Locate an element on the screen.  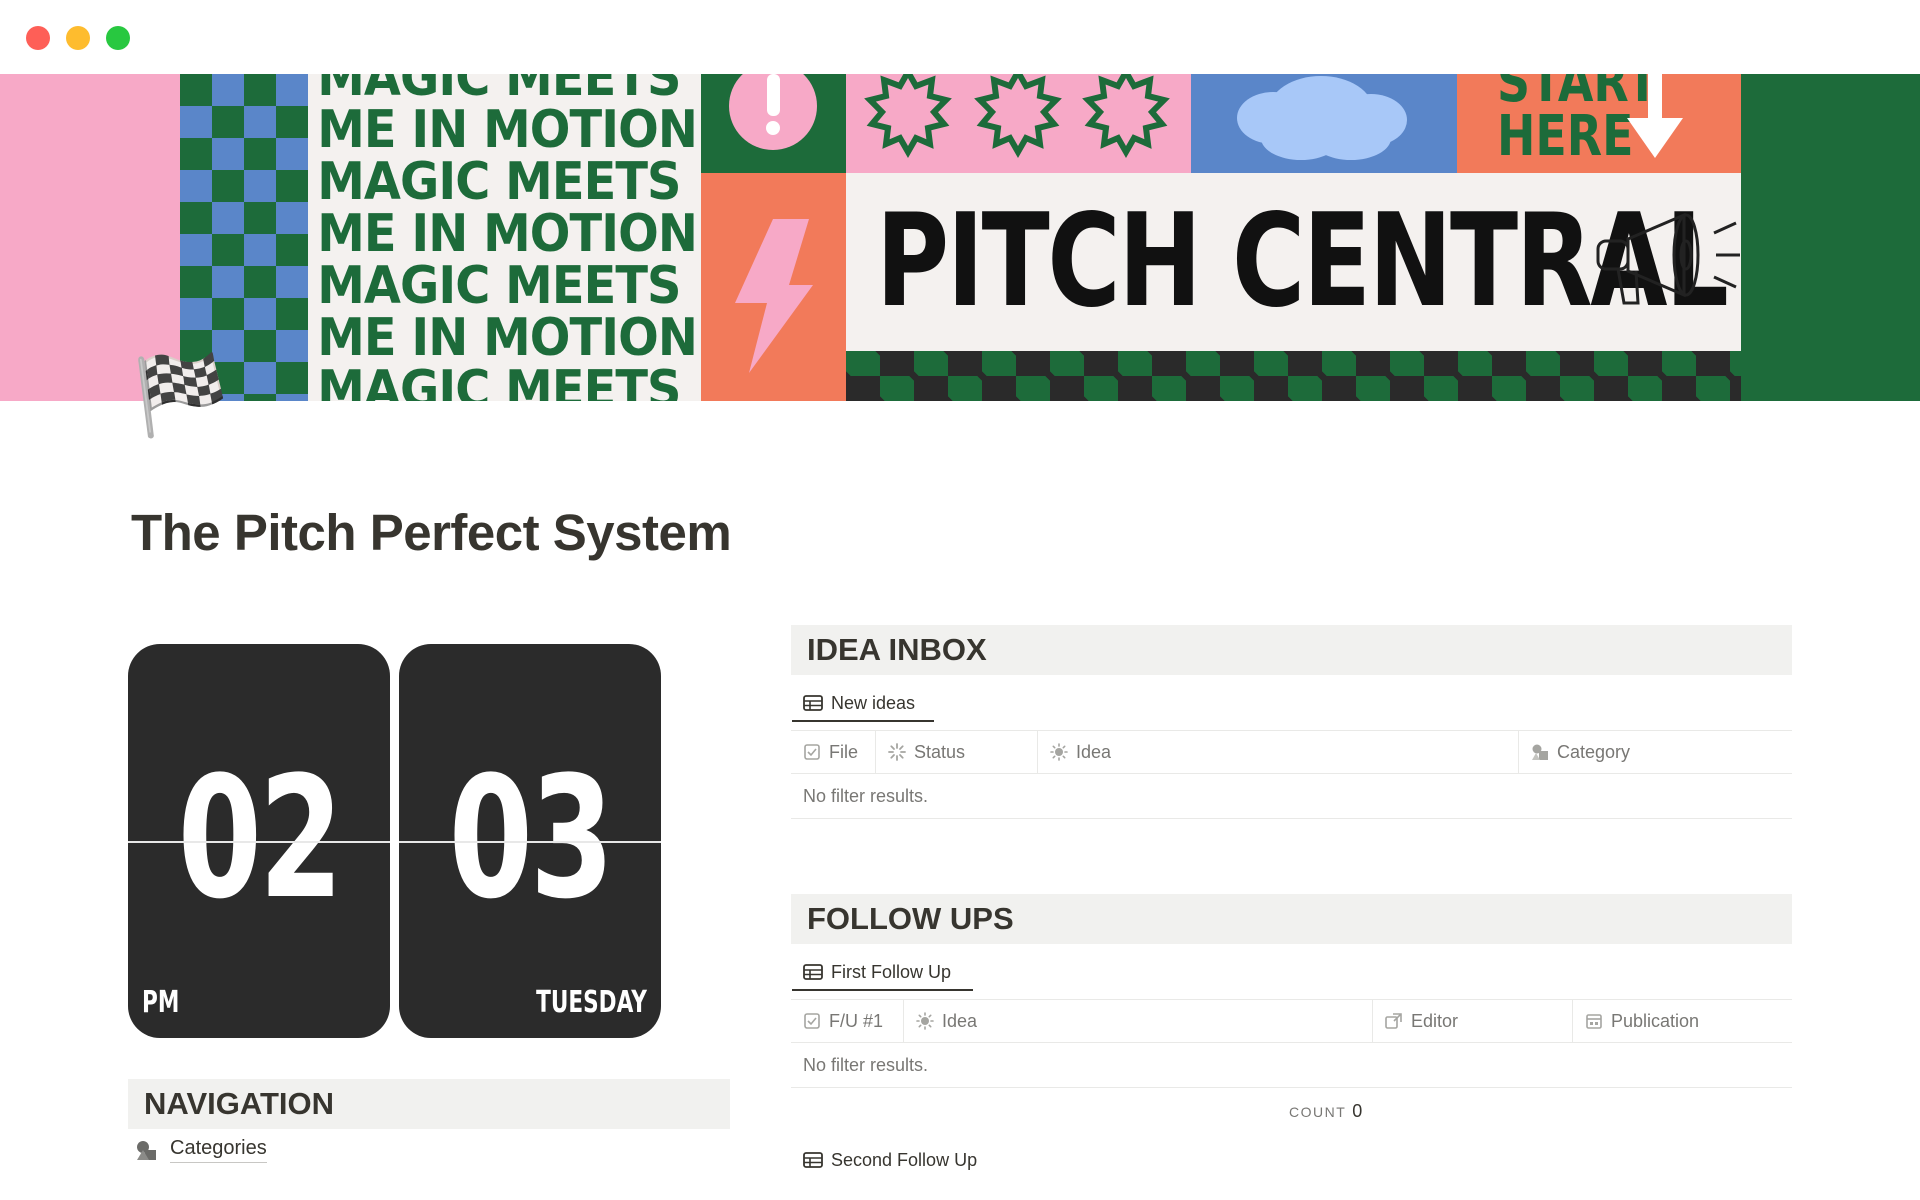
nav-item-categories: Categories is located at coordinates (200, 1150).